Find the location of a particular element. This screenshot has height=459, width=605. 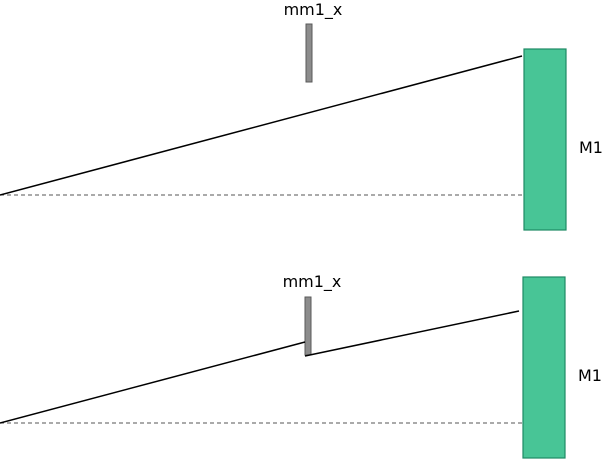

beam-ray-clipped is located at coordinates (412, 333).